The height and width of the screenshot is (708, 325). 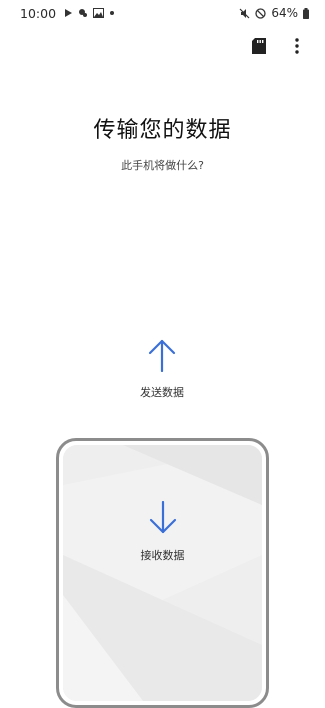 I want to click on send-data-button: 发送数据, so click(x=162, y=370).